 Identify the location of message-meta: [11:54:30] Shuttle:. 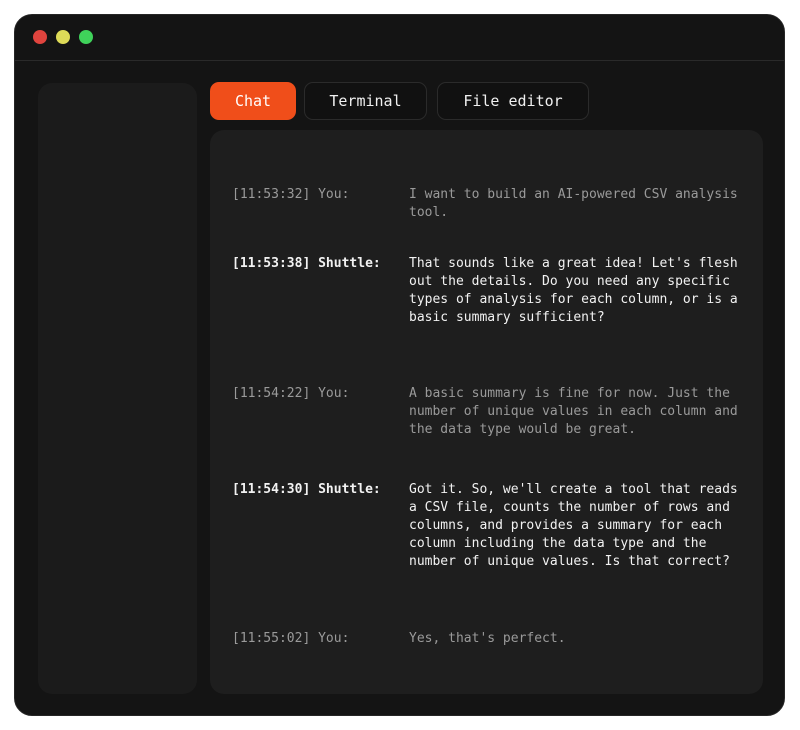
(306, 490).